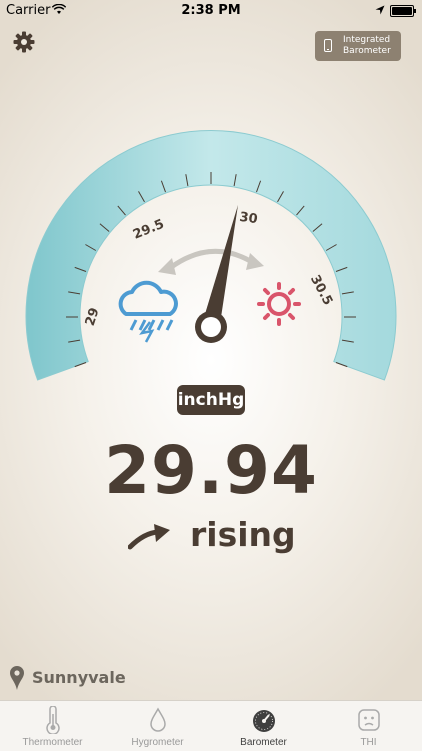 This screenshot has height=751, width=422. What do you see at coordinates (368, 742) in the screenshot?
I see `tab-label-thi: THI` at bounding box center [368, 742].